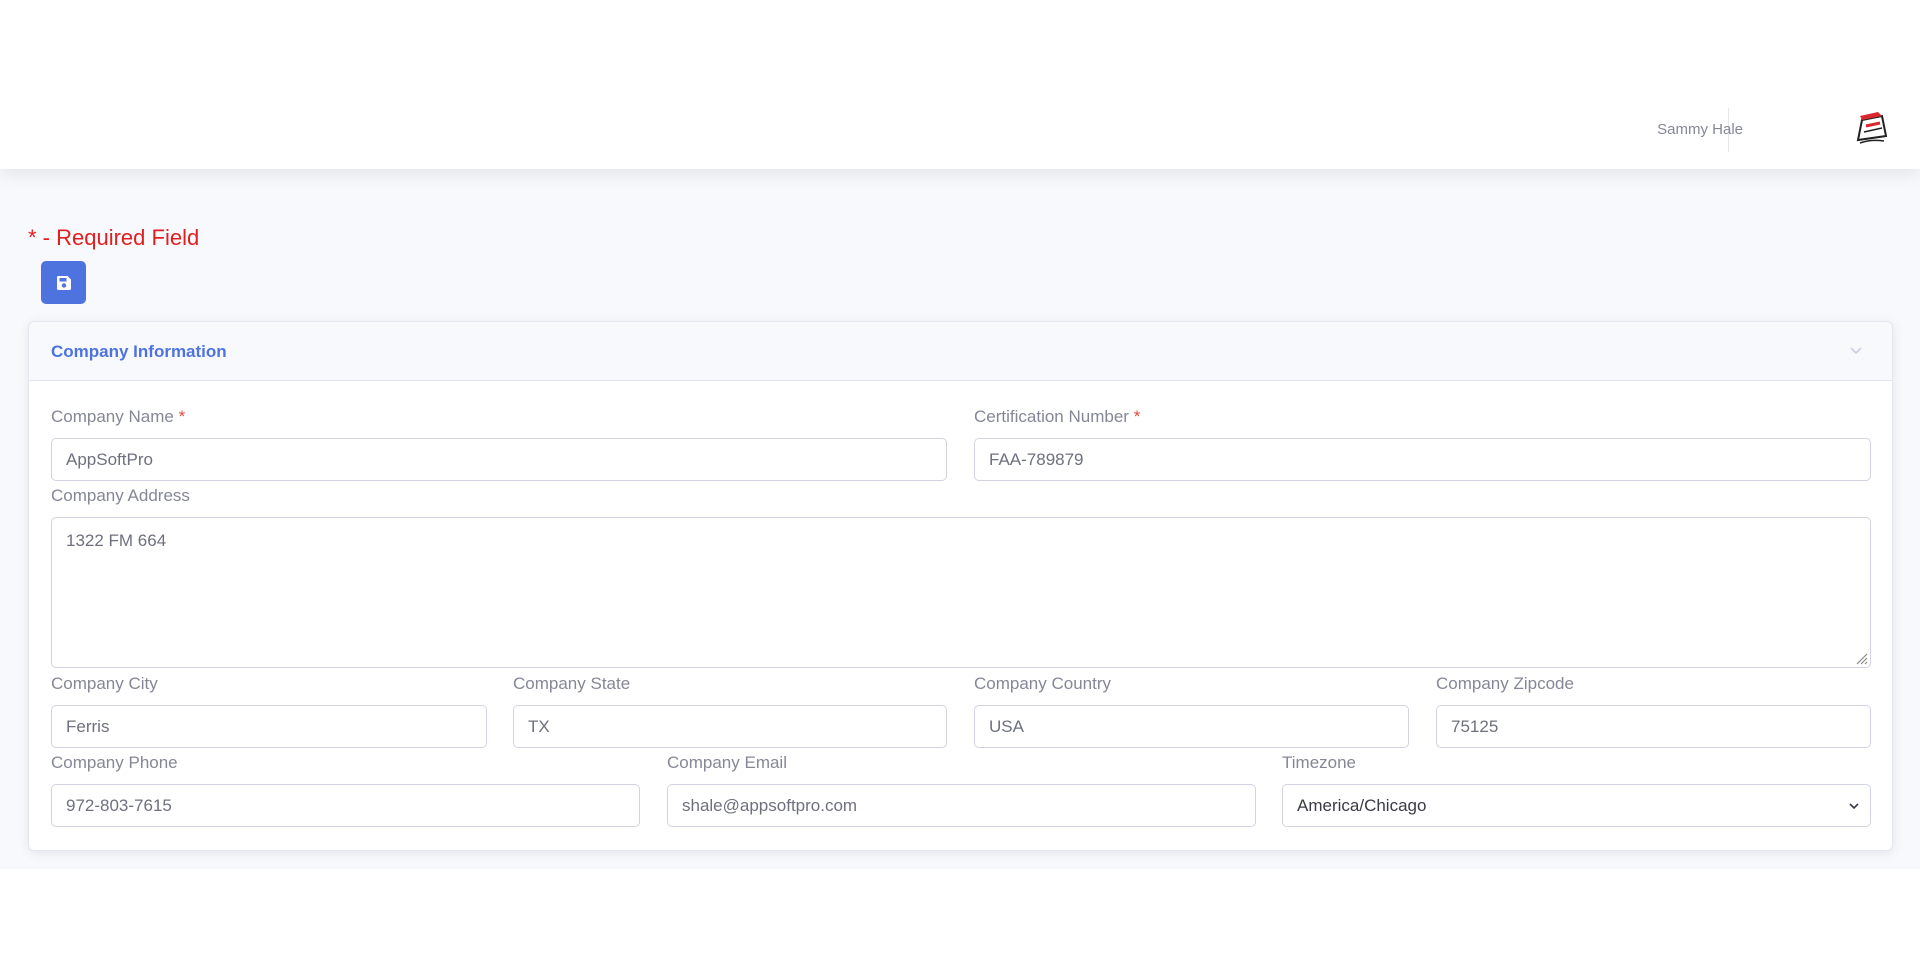 This screenshot has width=1920, height=963. What do you see at coordinates (114, 237) in the screenshot?
I see `required-field-note: * - Required Field` at bounding box center [114, 237].